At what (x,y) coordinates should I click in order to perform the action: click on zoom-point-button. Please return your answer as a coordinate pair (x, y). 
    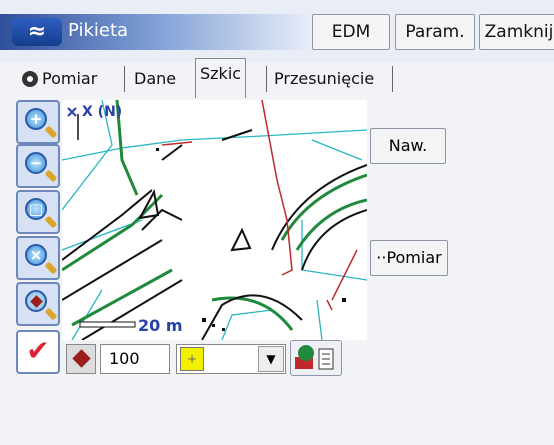
    Looking at the image, I should click on (38, 304).